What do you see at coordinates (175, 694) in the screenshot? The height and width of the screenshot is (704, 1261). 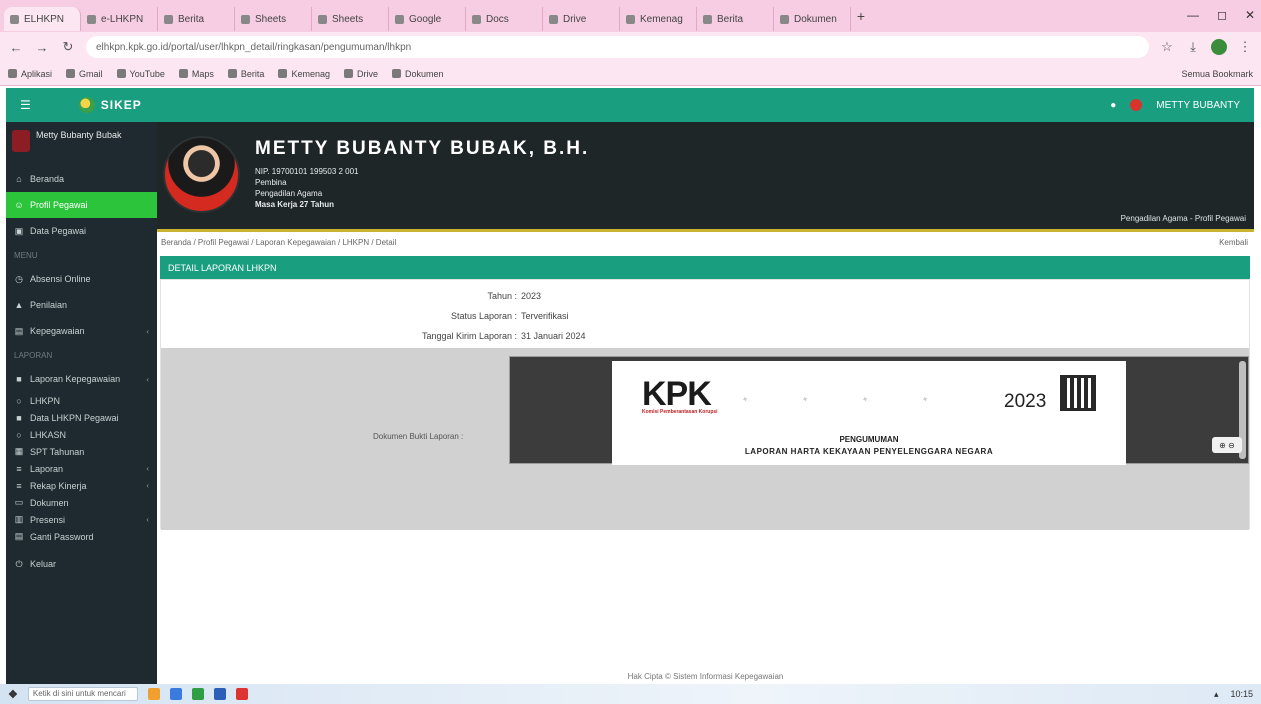 I see `browser-icon` at bounding box center [175, 694].